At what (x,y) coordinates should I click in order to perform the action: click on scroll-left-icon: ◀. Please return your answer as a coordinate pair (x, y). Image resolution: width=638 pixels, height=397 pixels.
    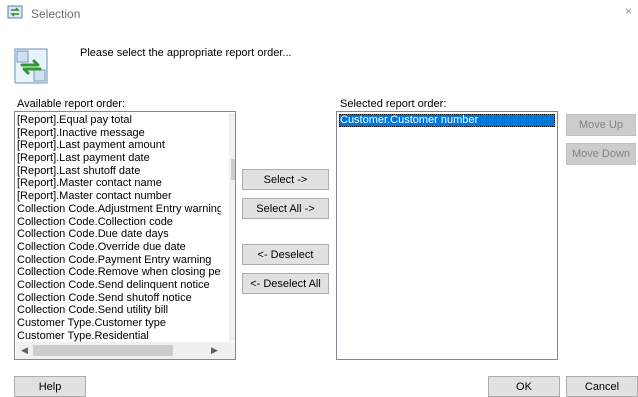
    Looking at the image, I should click on (24, 350).